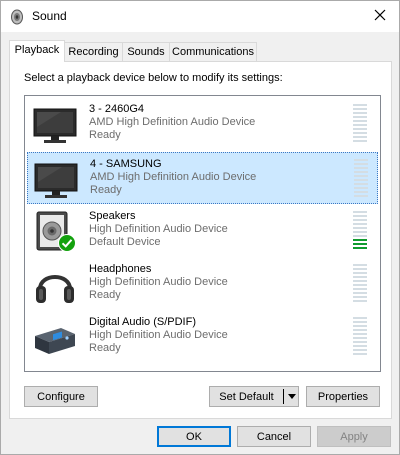  What do you see at coordinates (125, 242) in the screenshot?
I see `device-status: Default Device` at bounding box center [125, 242].